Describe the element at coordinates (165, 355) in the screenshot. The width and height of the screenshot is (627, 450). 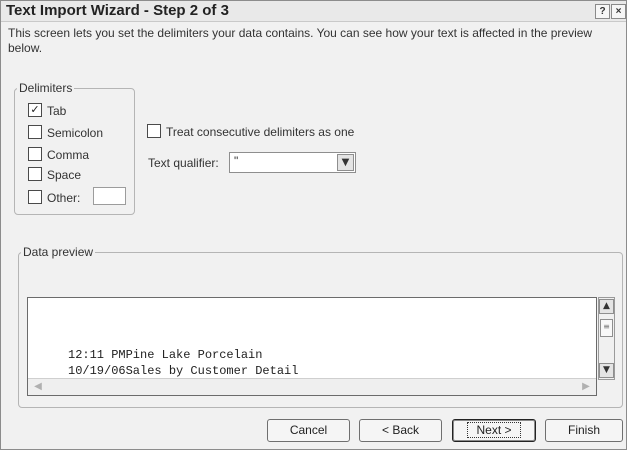
I see `preview-line: 12:11 PMPine Lake Porcelain` at that location.